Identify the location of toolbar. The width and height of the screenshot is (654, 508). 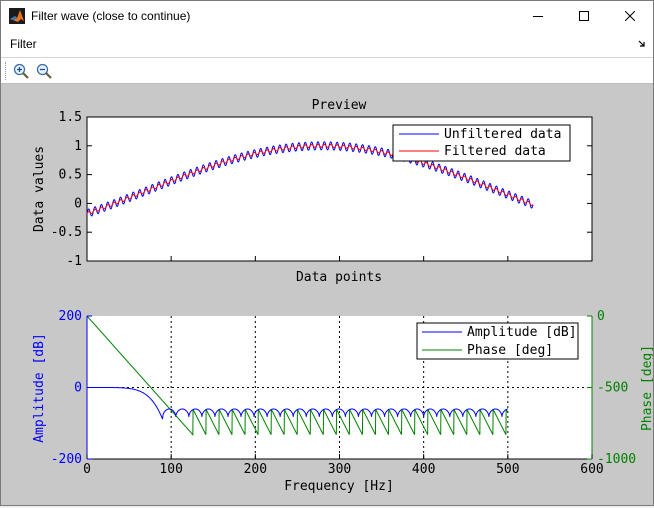
(327, 70).